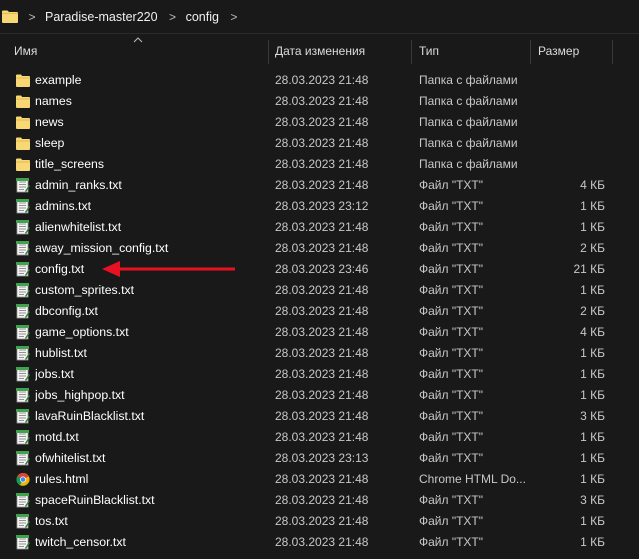 The width and height of the screenshot is (639, 559). Describe the element at coordinates (78, 227) in the screenshot. I see `file-name: alienwhitelist.txt` at that location.